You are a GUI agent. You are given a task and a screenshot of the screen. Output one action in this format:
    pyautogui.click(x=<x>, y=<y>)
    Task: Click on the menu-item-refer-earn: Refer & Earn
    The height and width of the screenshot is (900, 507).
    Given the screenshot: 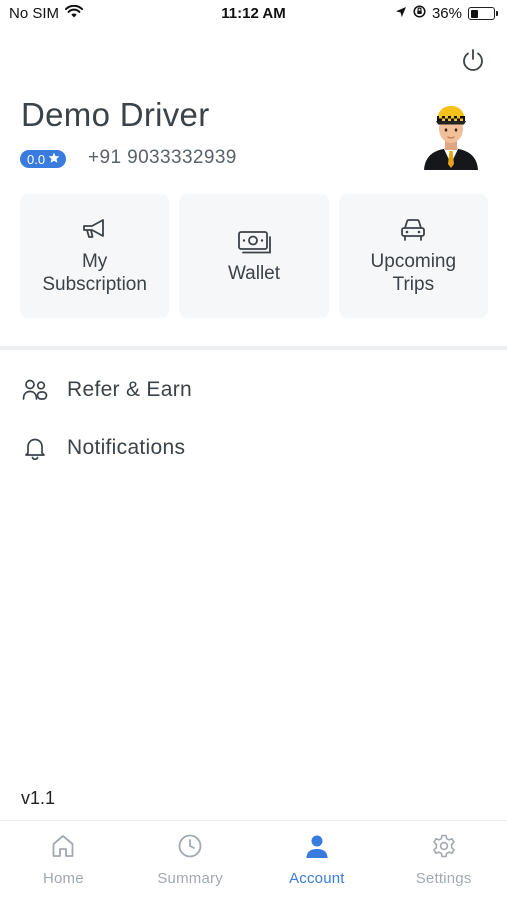 What is the action you would take?
    pyautogui.click(x=253, y=390)
    